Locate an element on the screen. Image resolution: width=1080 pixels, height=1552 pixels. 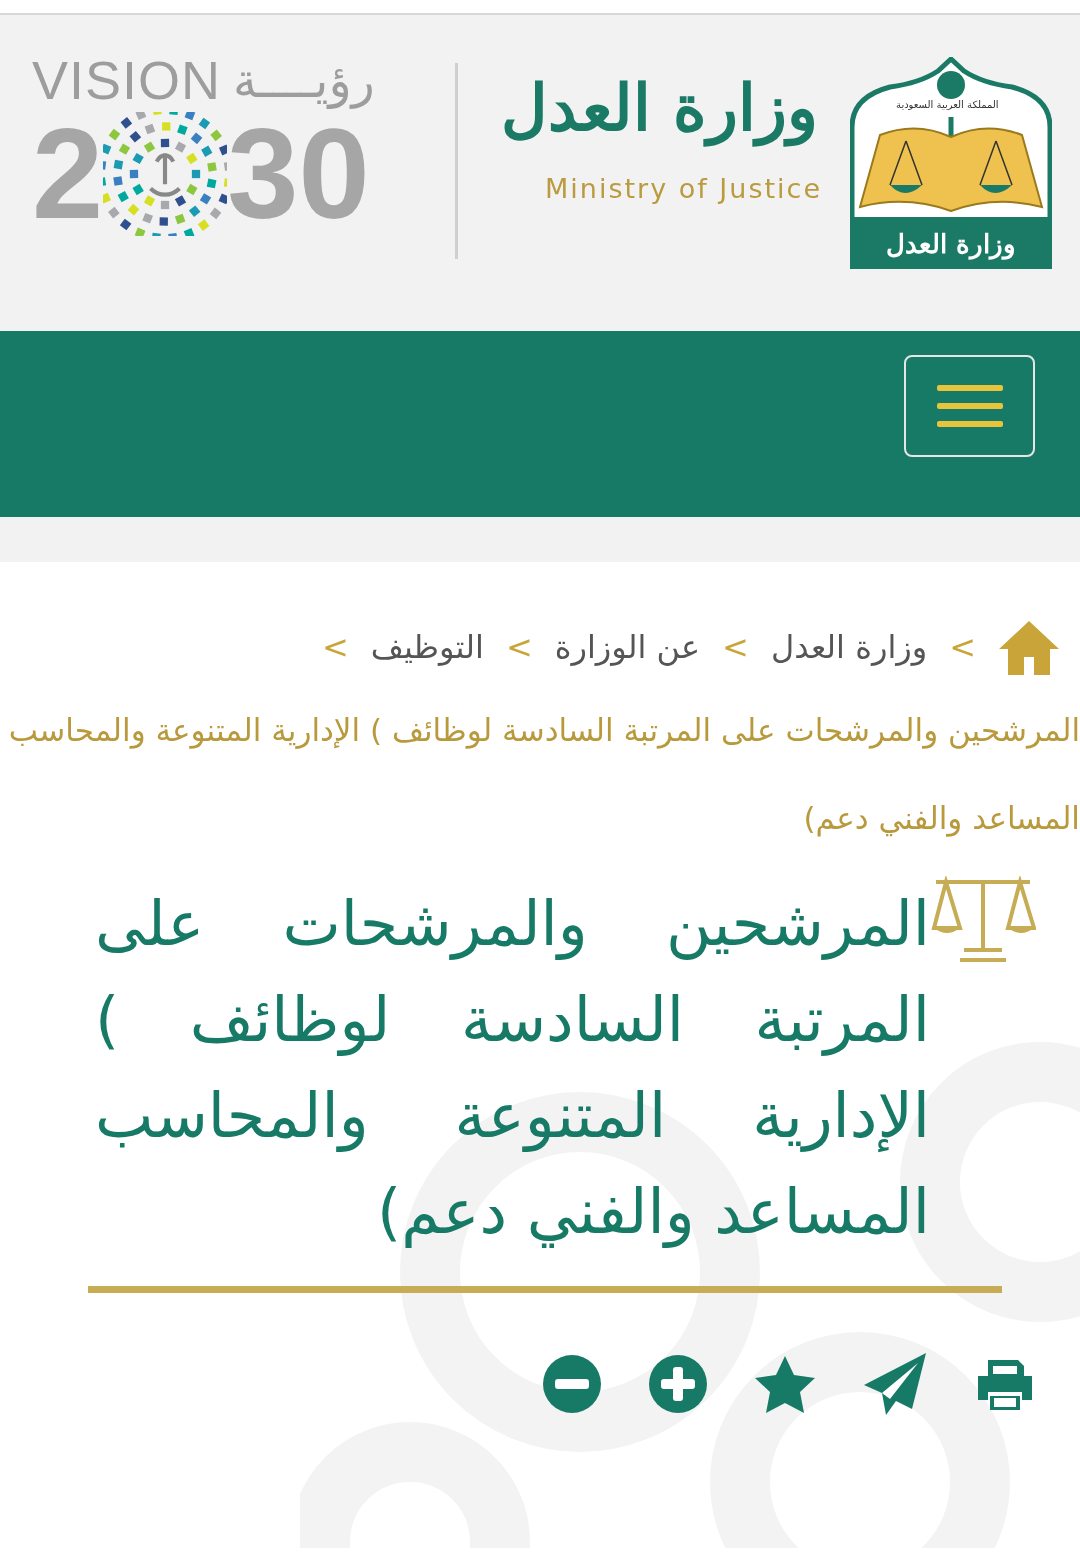
breadcrumb-link: التوظيف is located at coordinates (427, 647).